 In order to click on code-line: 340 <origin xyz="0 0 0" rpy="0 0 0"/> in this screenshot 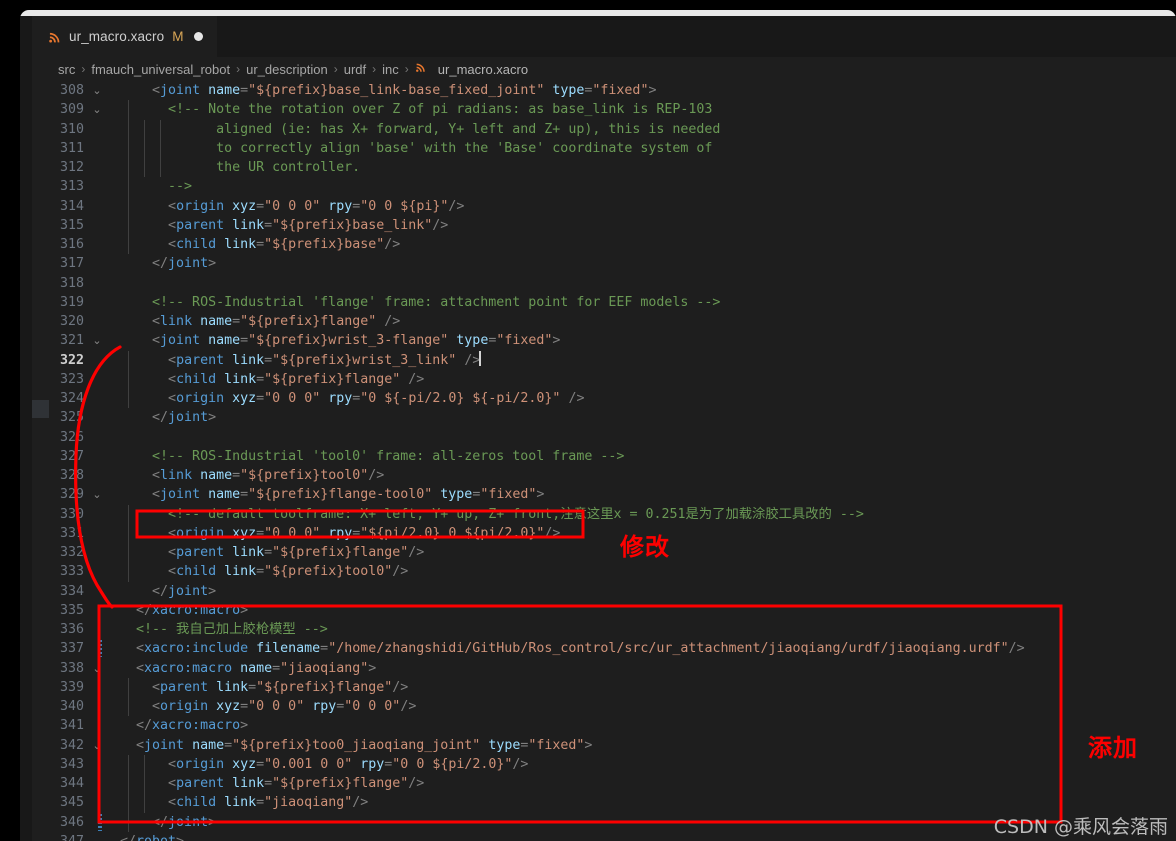, I will do `click(604, 707)`.